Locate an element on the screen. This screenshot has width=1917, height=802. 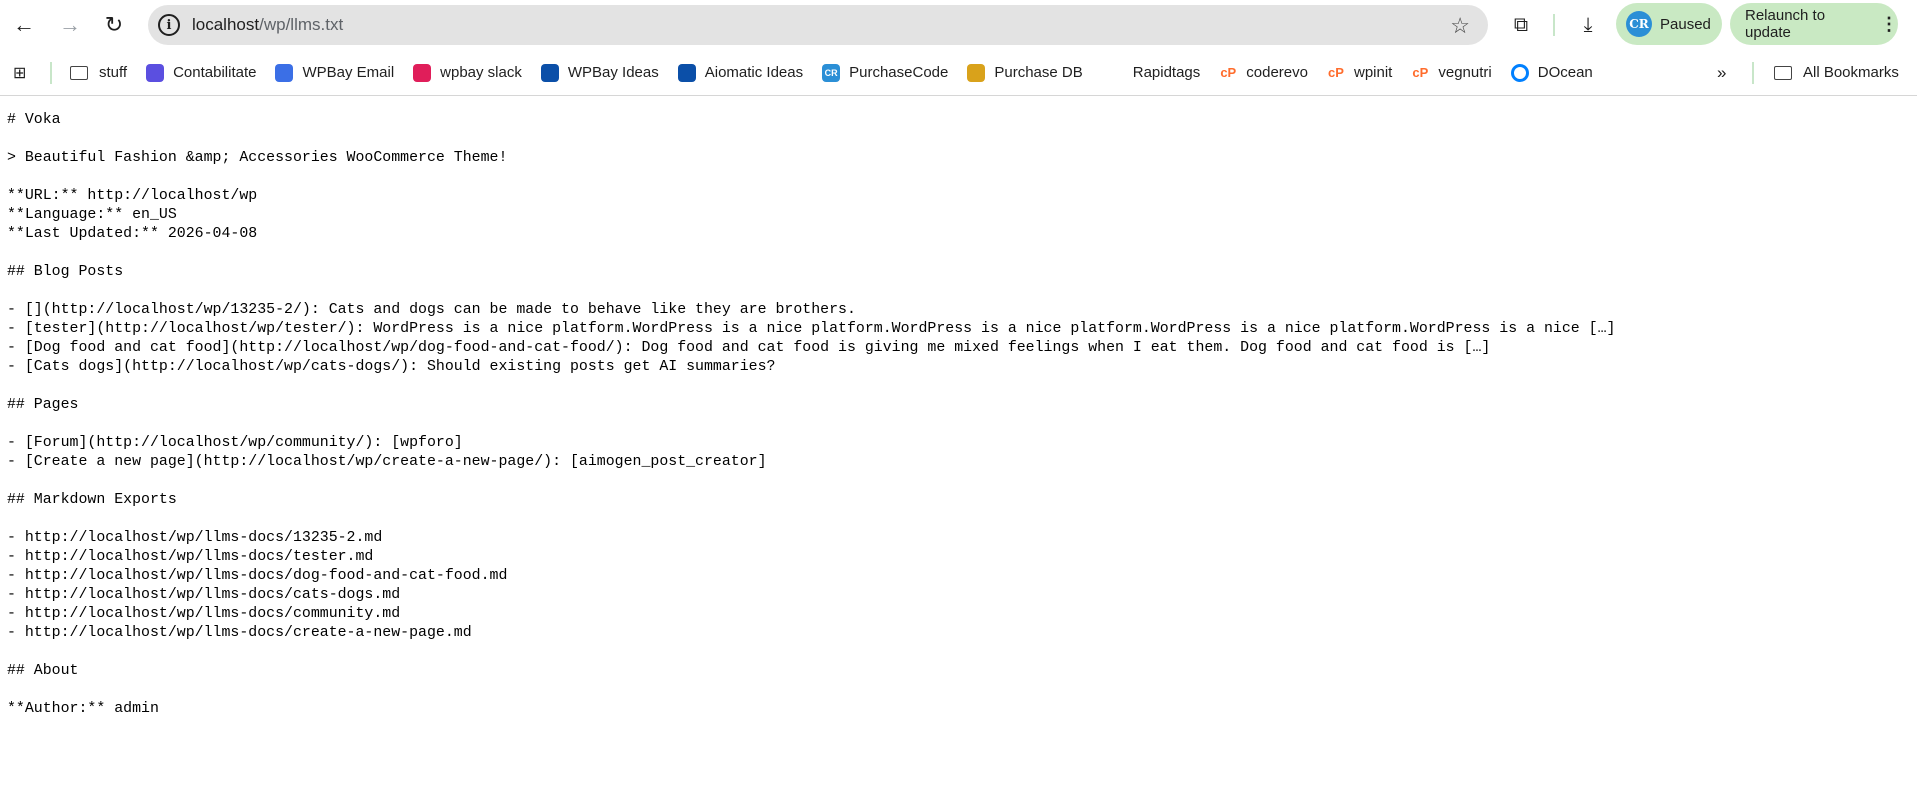
url-text: localhost/wp/llms.txt is located at coordinates (267, 25).